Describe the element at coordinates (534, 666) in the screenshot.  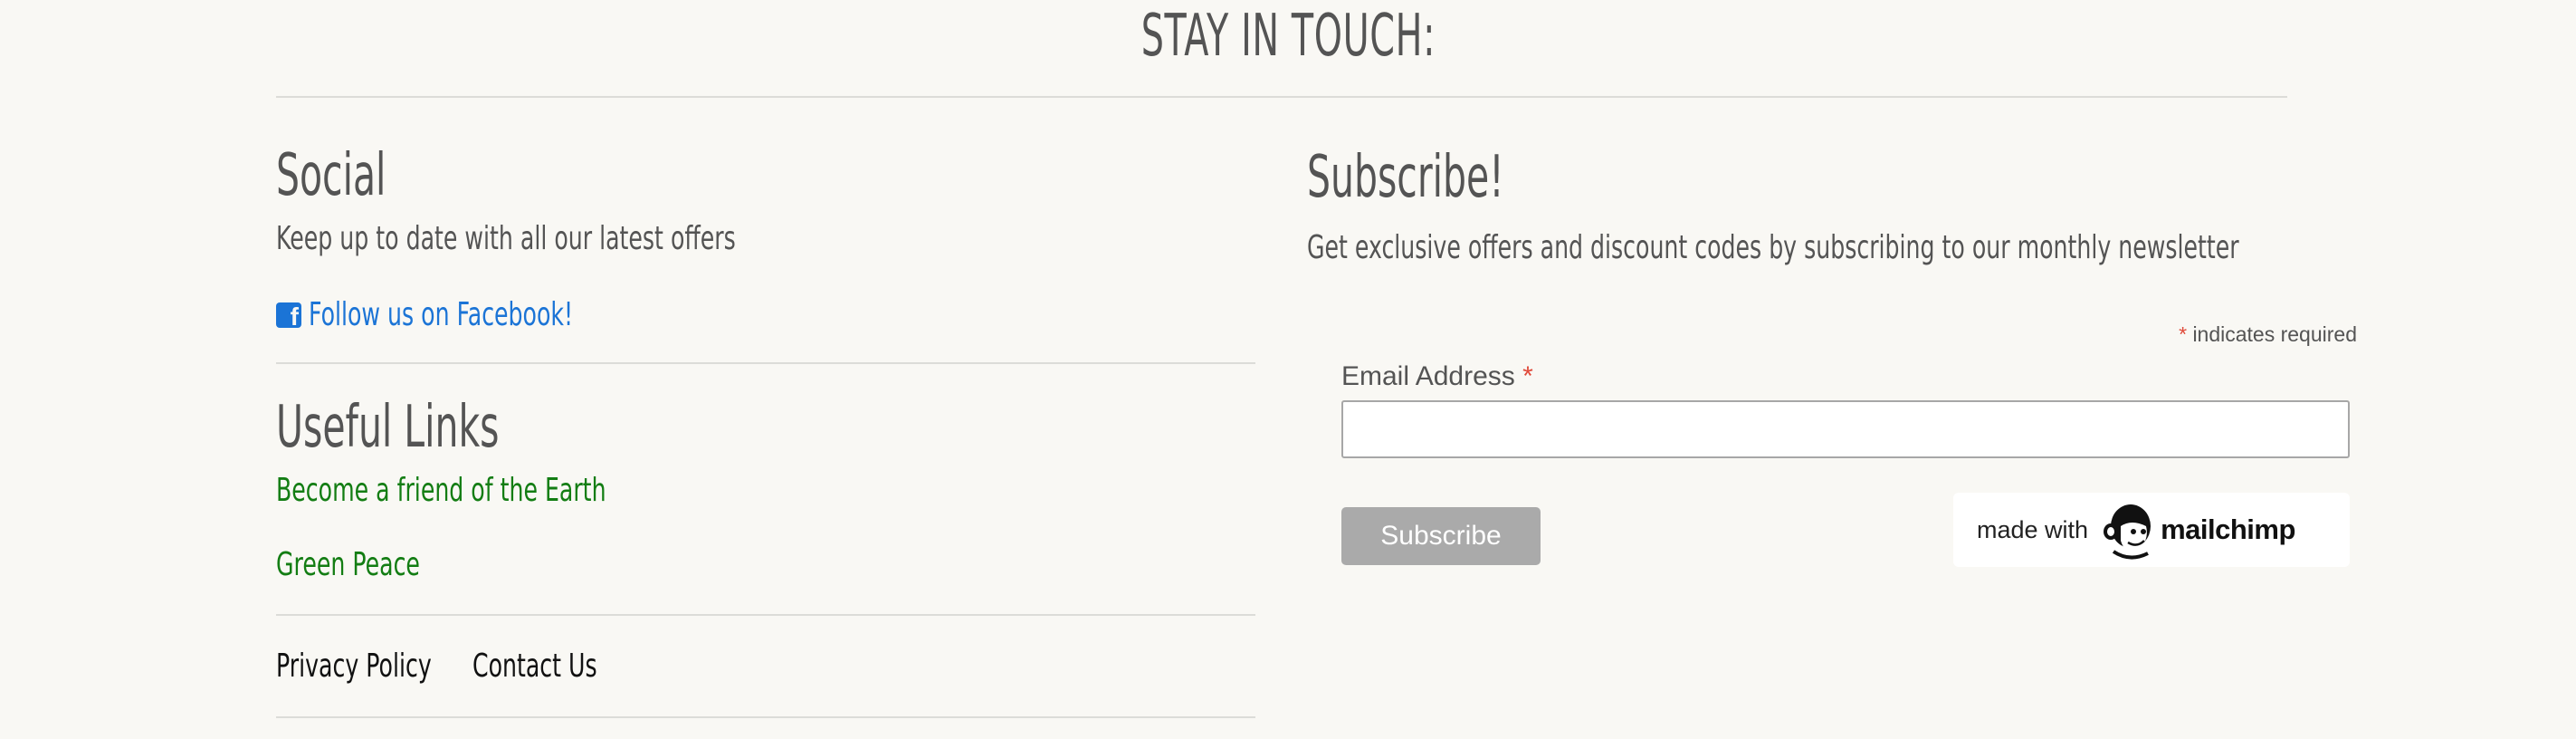
I see `contact-us-link: Contact Us` at that location.